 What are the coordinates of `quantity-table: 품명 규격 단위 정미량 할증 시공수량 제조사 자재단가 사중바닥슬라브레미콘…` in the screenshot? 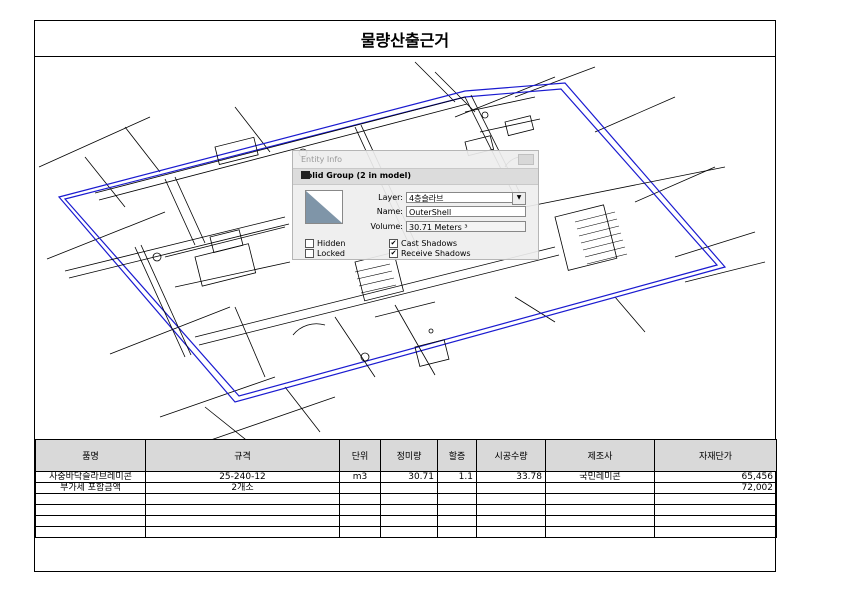 It's located at (406, 488).